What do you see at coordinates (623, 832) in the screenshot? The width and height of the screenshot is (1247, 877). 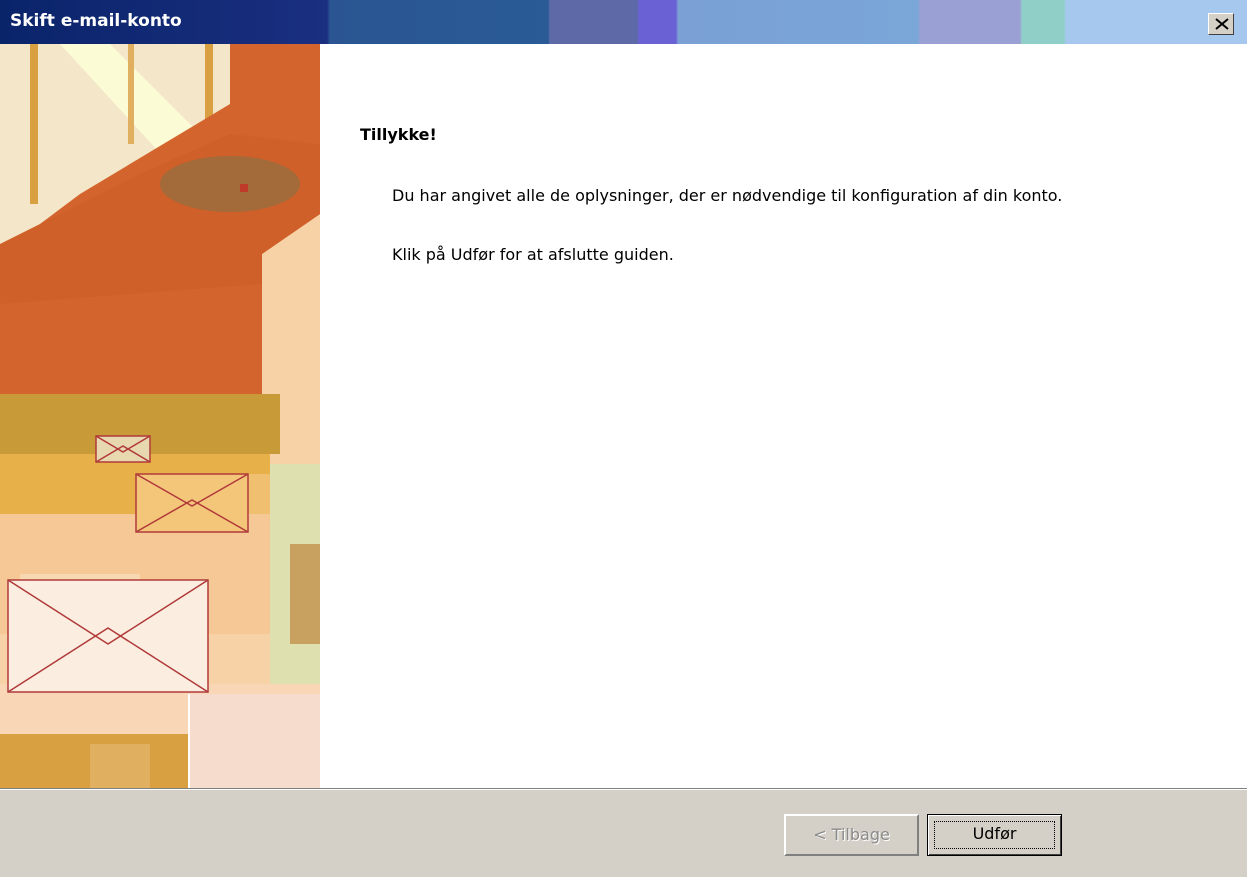 I see `wizard-button-bar: < Tilbage Udfør` at bounding box center [623, 832].